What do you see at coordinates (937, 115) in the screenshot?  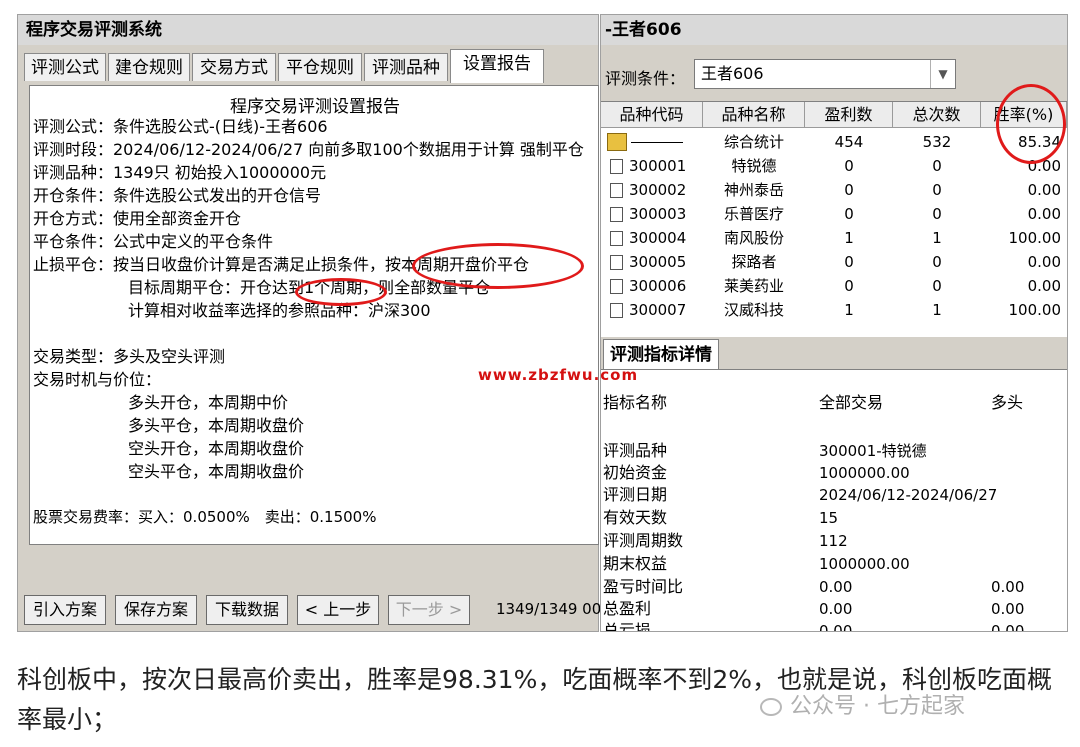 I see `column-header-total: 总次数` at bounding box center [937, 115].